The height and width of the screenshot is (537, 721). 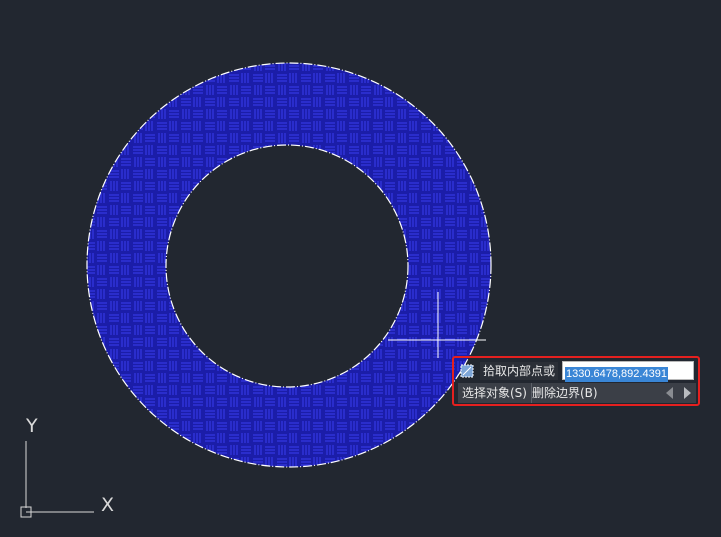 I want to click on coordinate-input-field: 1330.6478,892.4391, so click(x=628, y=371).